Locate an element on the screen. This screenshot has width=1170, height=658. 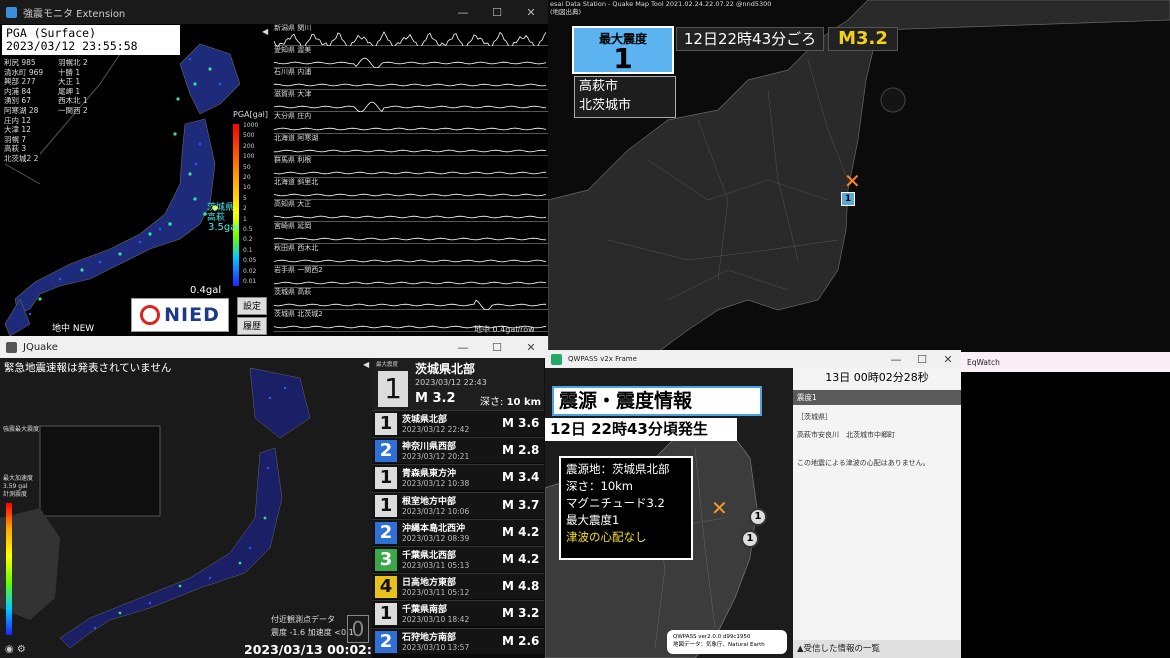
quake-list-item: 1 茨城県北部 2023/03/12 22:42 M 3.6 is located at coordinates (458, 423).